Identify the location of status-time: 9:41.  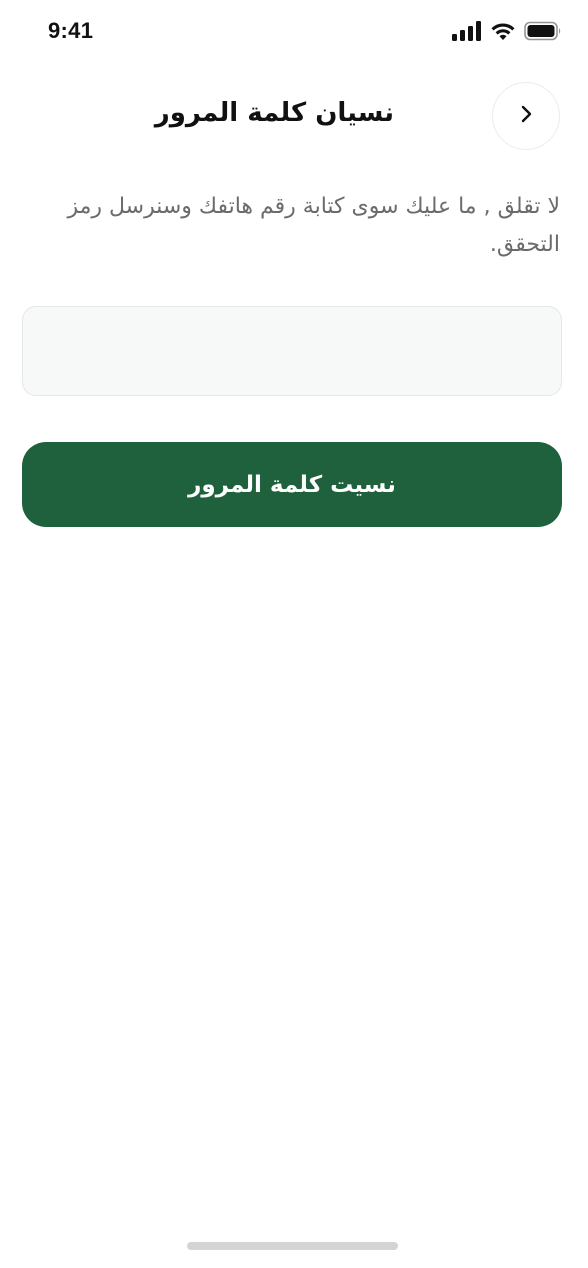
(71, 30).